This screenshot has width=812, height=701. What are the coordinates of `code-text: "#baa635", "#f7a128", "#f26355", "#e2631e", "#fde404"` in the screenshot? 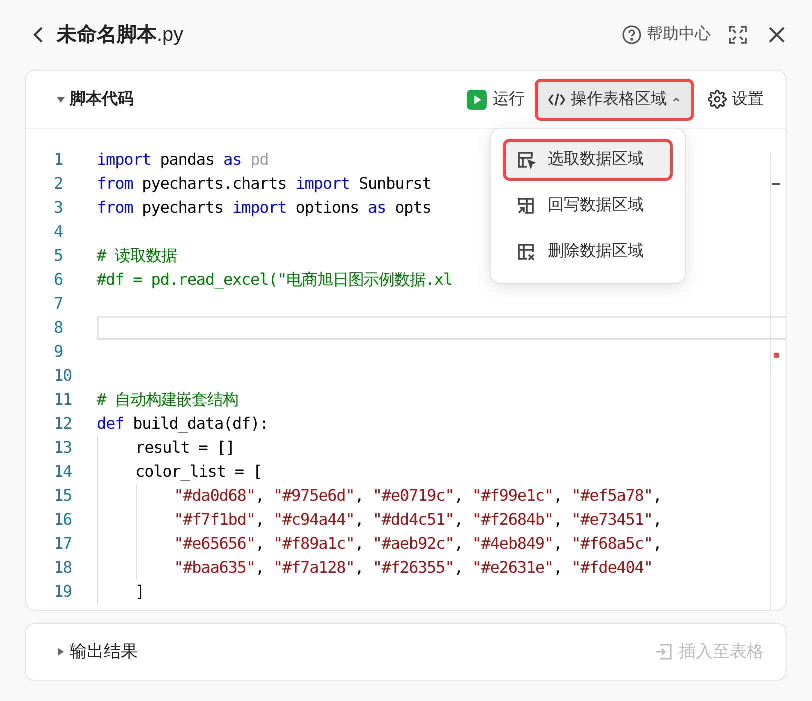 It's located at (413, 568).